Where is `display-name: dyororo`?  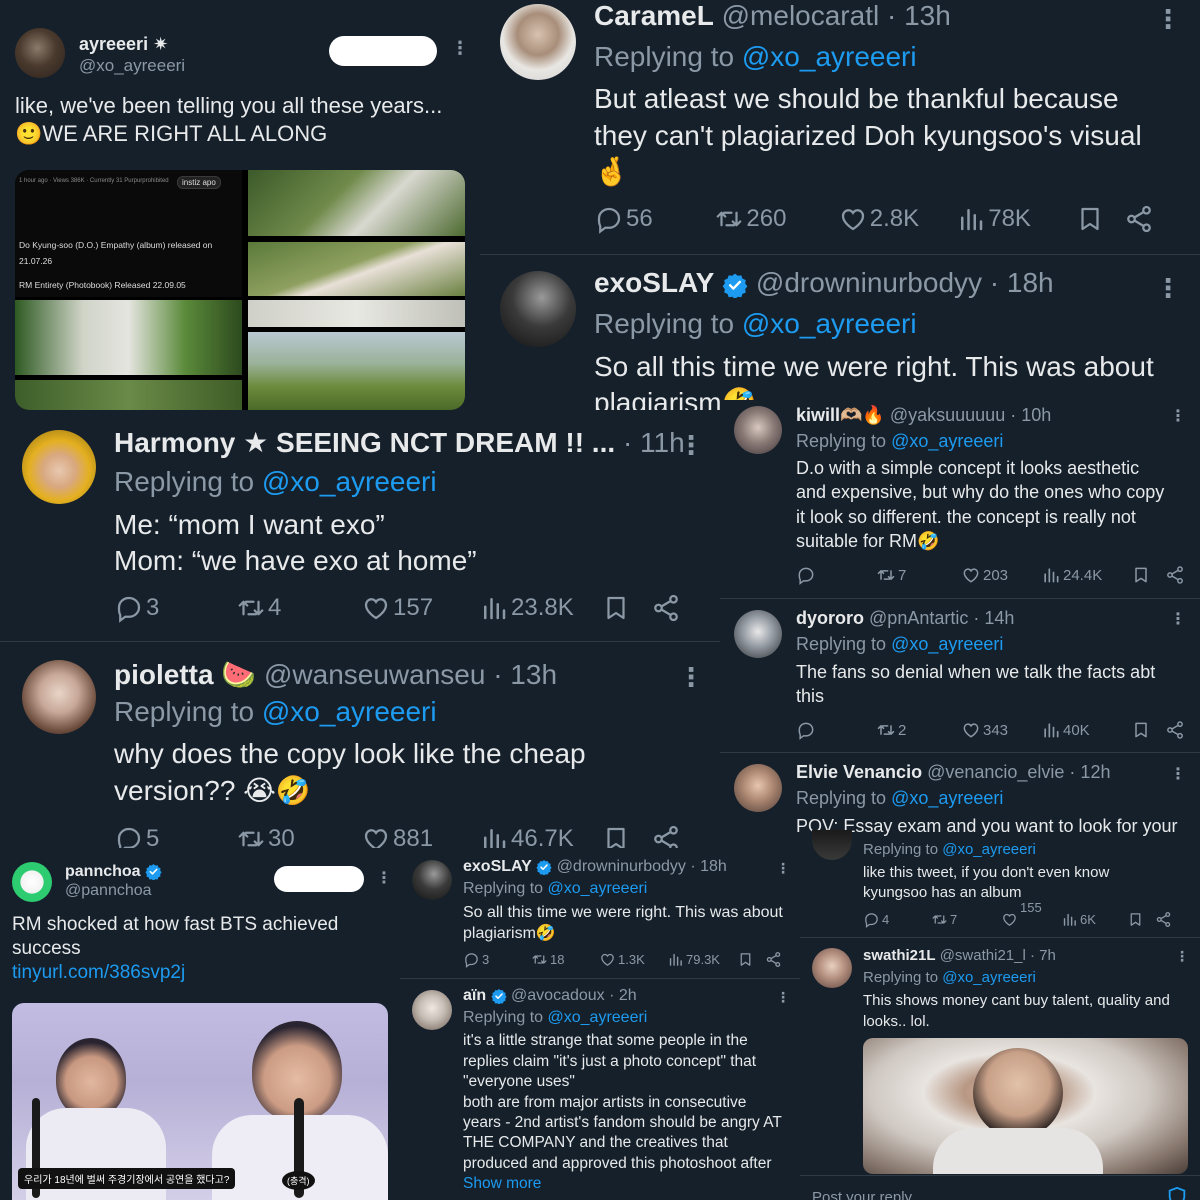
display-name: dyororo is located at coordinates (830, 618).